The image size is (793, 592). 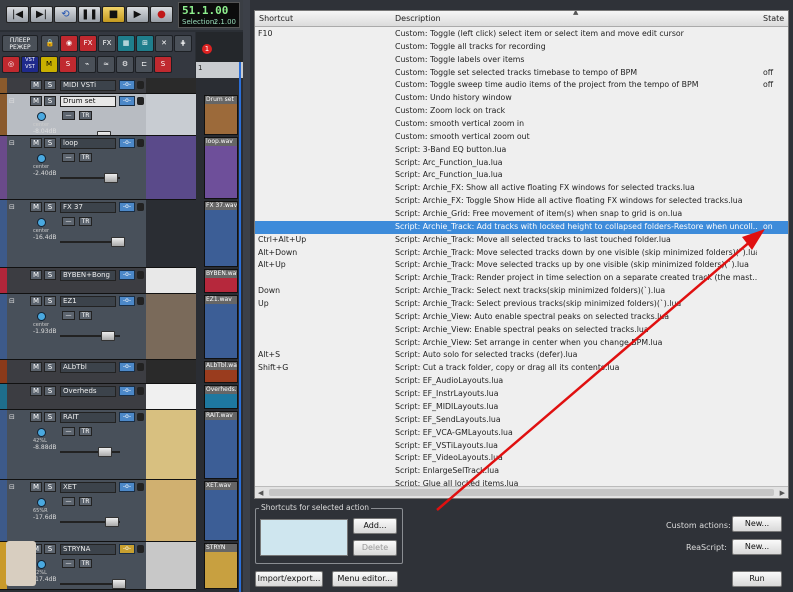 I want to click on m-button: M, so click(x=49, y=64).